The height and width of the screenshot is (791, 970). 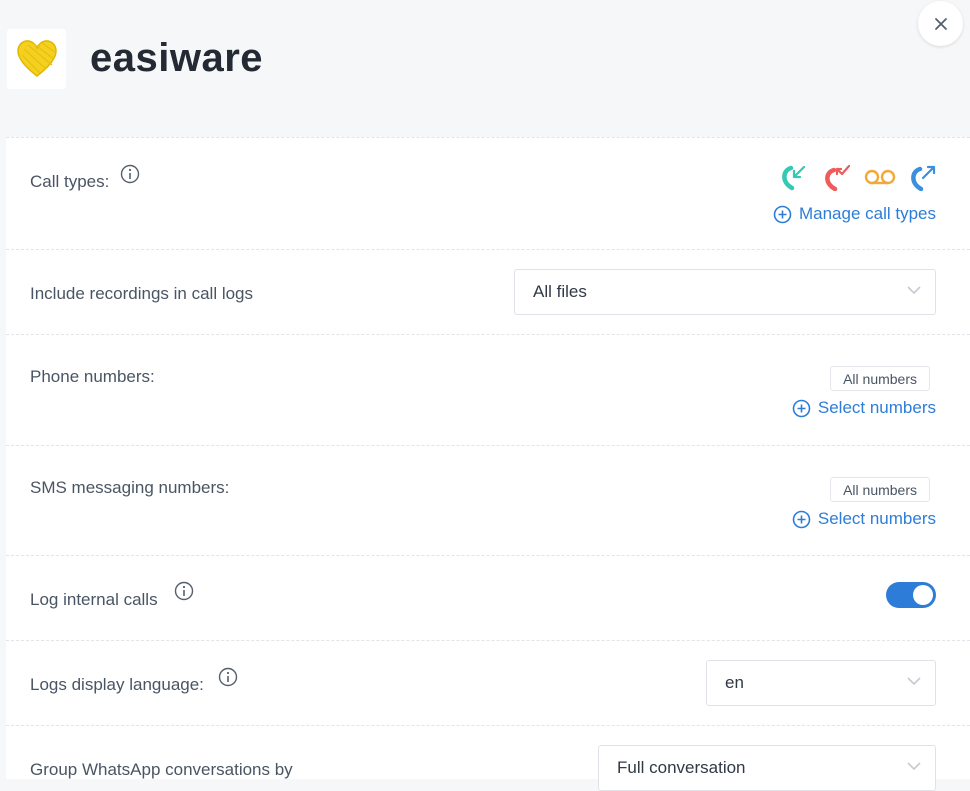 I want to click on phone-numbers-tag: All numbers, so click(x=880, y=378).